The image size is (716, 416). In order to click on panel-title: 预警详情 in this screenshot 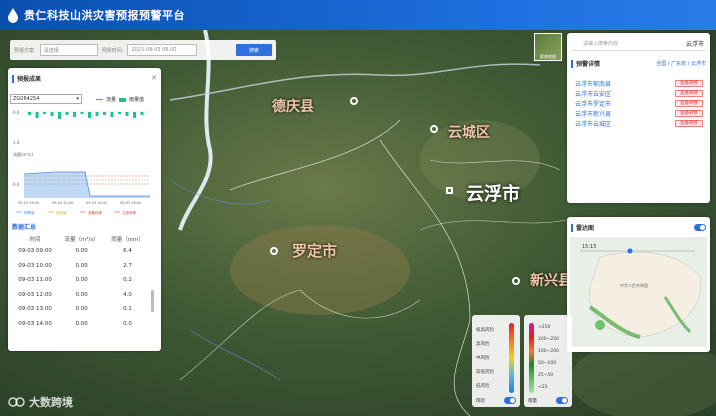, I will do `click(588, 64)`.